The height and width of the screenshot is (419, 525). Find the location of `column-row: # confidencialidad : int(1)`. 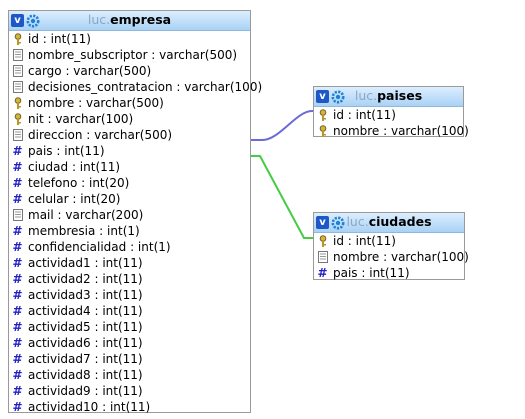

column-row: # confidencialidad : int(1) is located at coordinates (129, 247).